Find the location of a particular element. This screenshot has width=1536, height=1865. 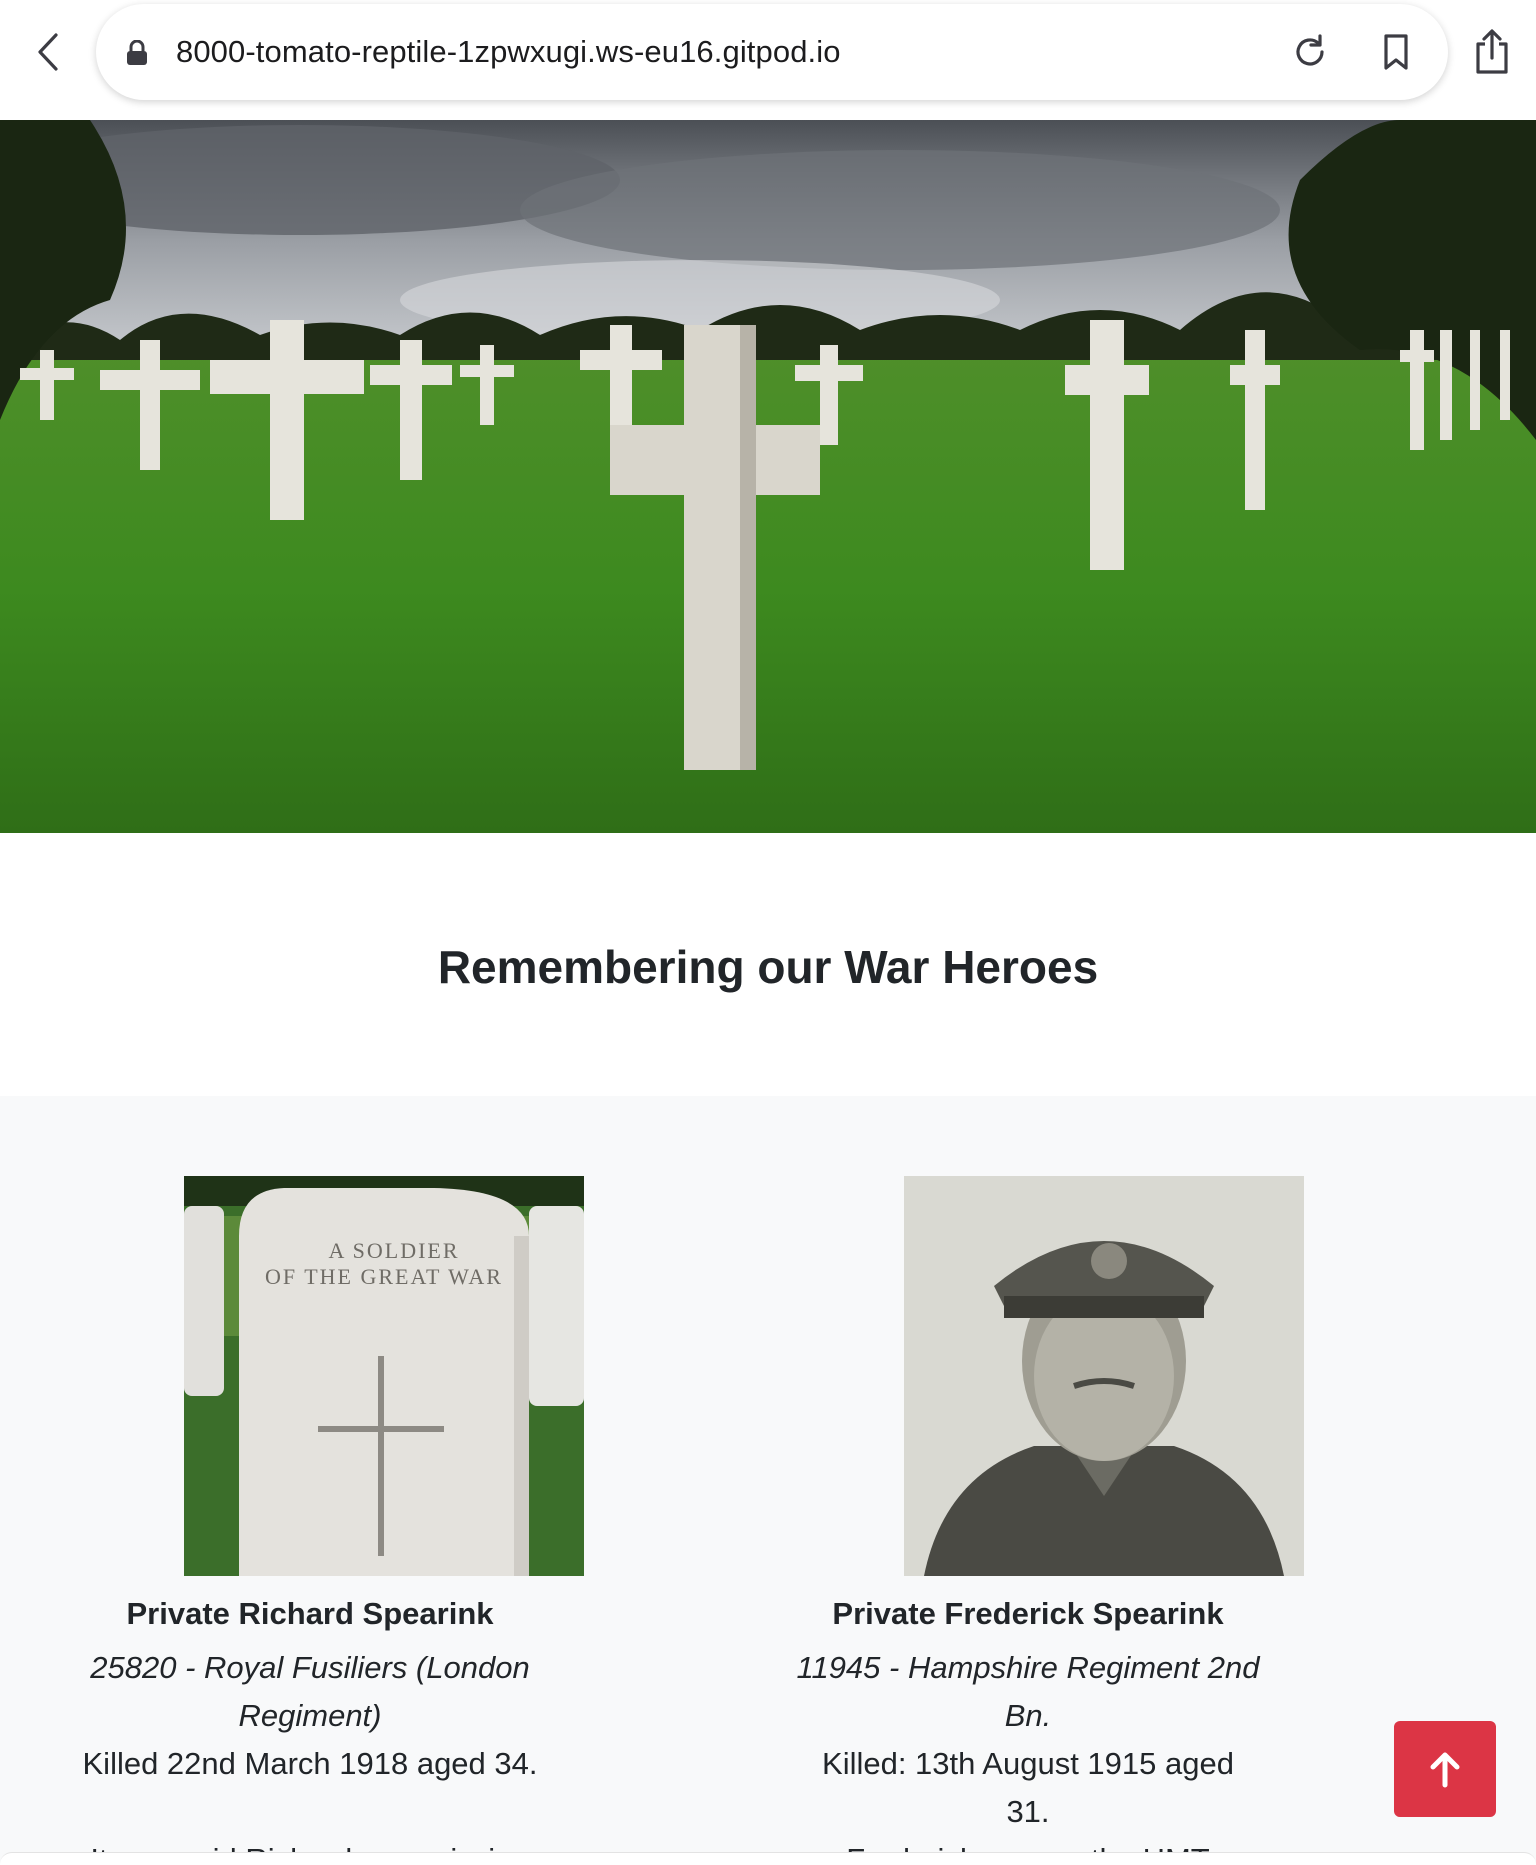

hero-death-info: Killed: 13th August 1915 aged 31. is located at coordinates (1028, 1787).